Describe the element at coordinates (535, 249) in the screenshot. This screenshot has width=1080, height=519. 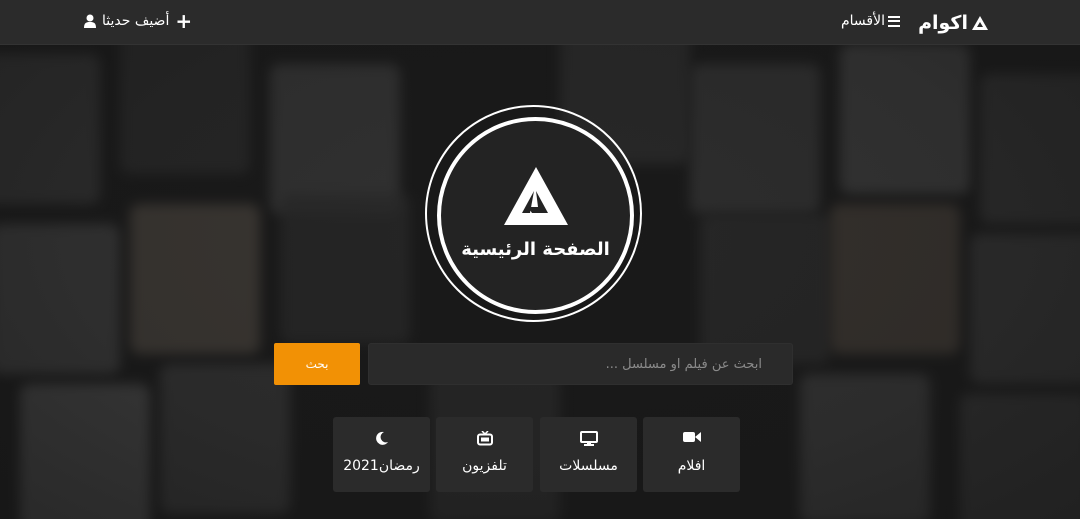
I see `page-title: الصفحة الرئيسية` at that location.